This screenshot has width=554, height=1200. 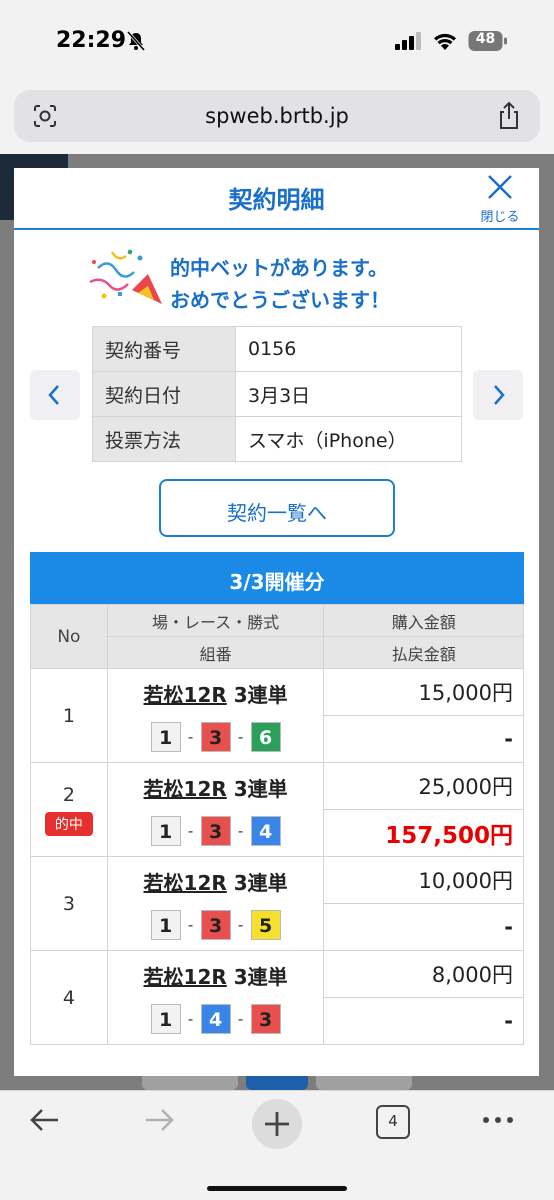 I want to click on race-cell: 若松12R 3連単 1-3-5, so click(x=215, y=903).